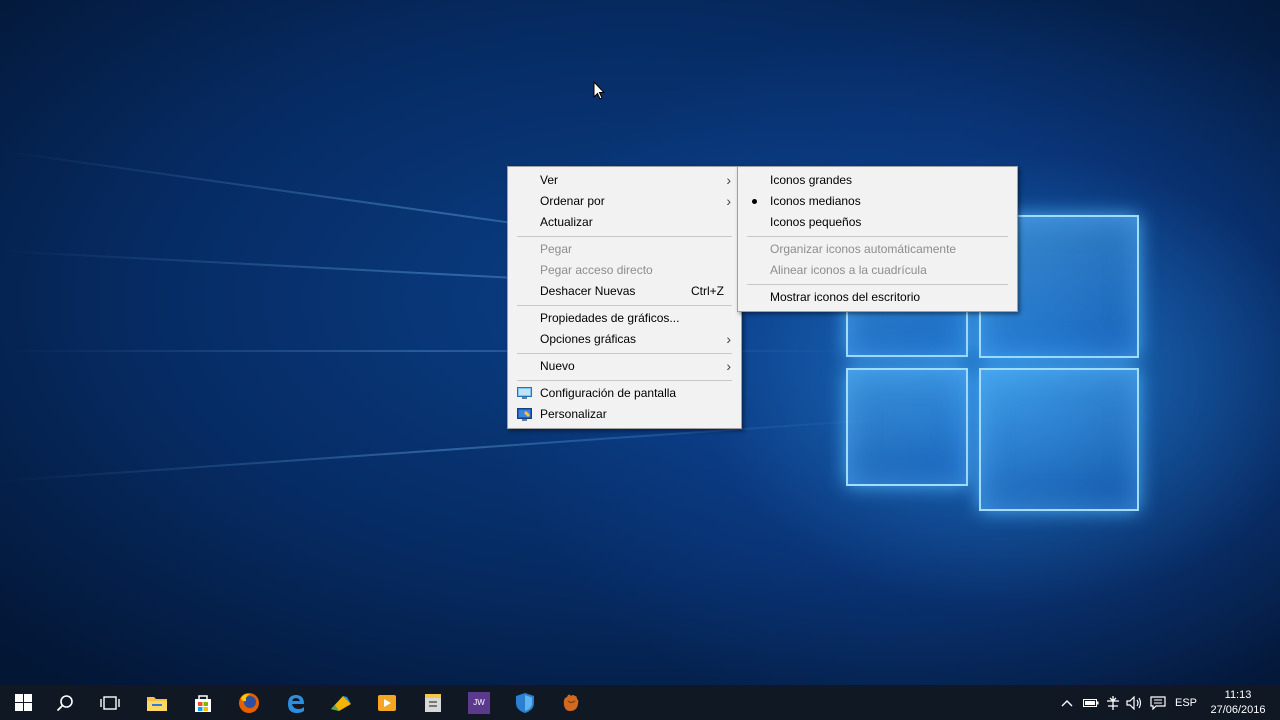  I want to click on speaker-icon, so click(1134, 702).